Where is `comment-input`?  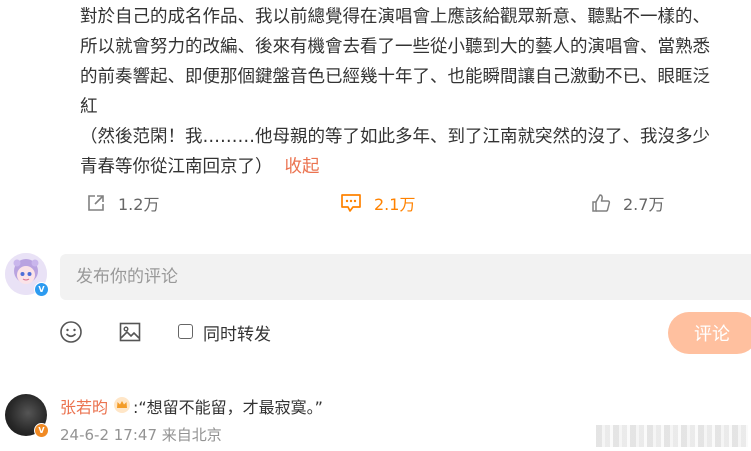 comment-input is located at coordinates (405, 277).